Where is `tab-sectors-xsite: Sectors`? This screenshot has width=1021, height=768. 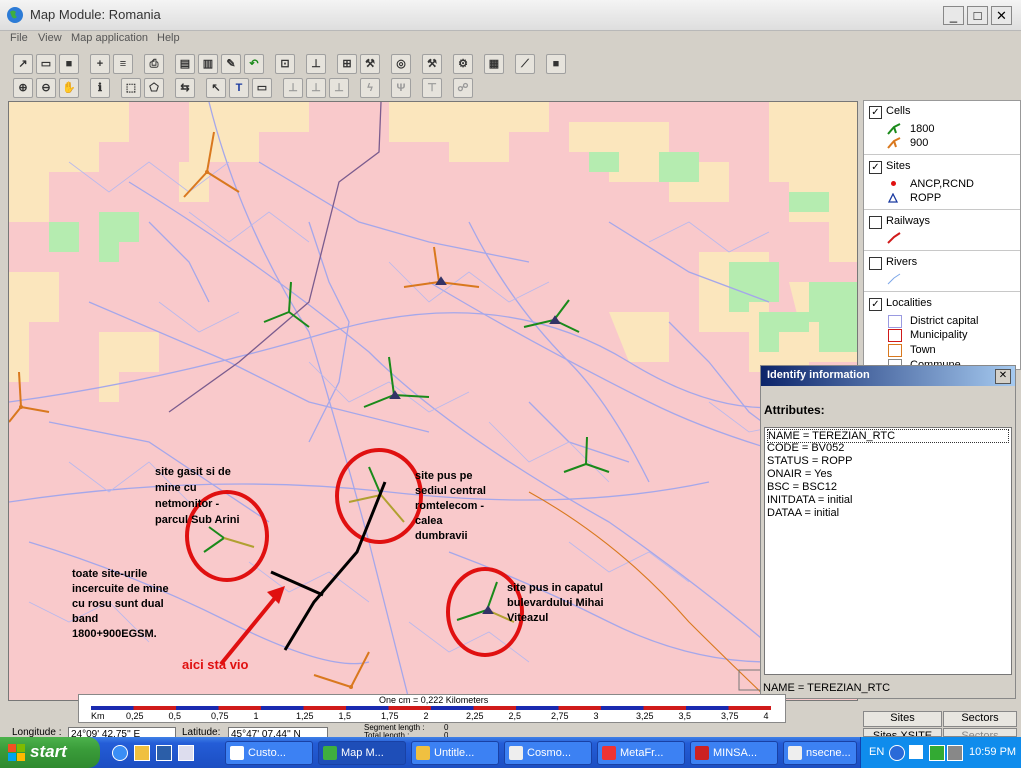
tab-sectors-xsite: Sectors is located at coordinates (980, 732).